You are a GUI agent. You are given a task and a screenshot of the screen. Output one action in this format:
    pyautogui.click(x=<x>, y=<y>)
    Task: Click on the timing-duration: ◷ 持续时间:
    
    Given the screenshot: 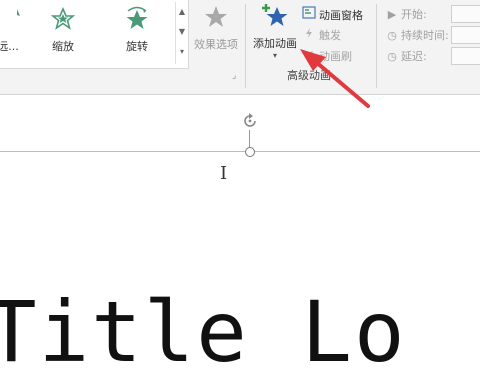 What is the action you would take?
    pyautogui.click(x=417, y=35)
    